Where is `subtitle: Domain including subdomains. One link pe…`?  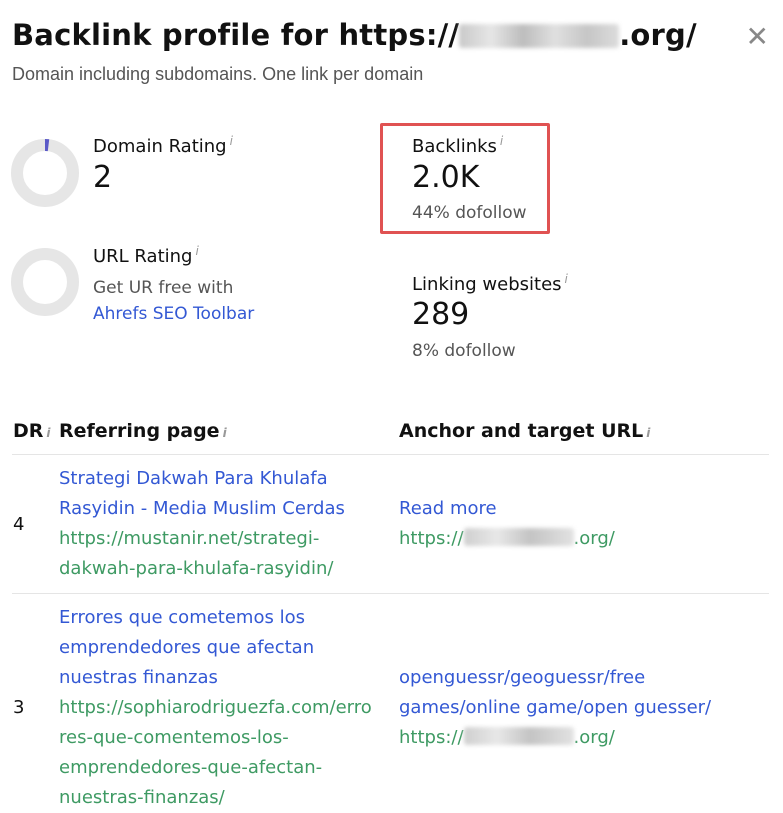
subtitle: Domain including subdomains. One link pe… is located at coordinates (218, 74).